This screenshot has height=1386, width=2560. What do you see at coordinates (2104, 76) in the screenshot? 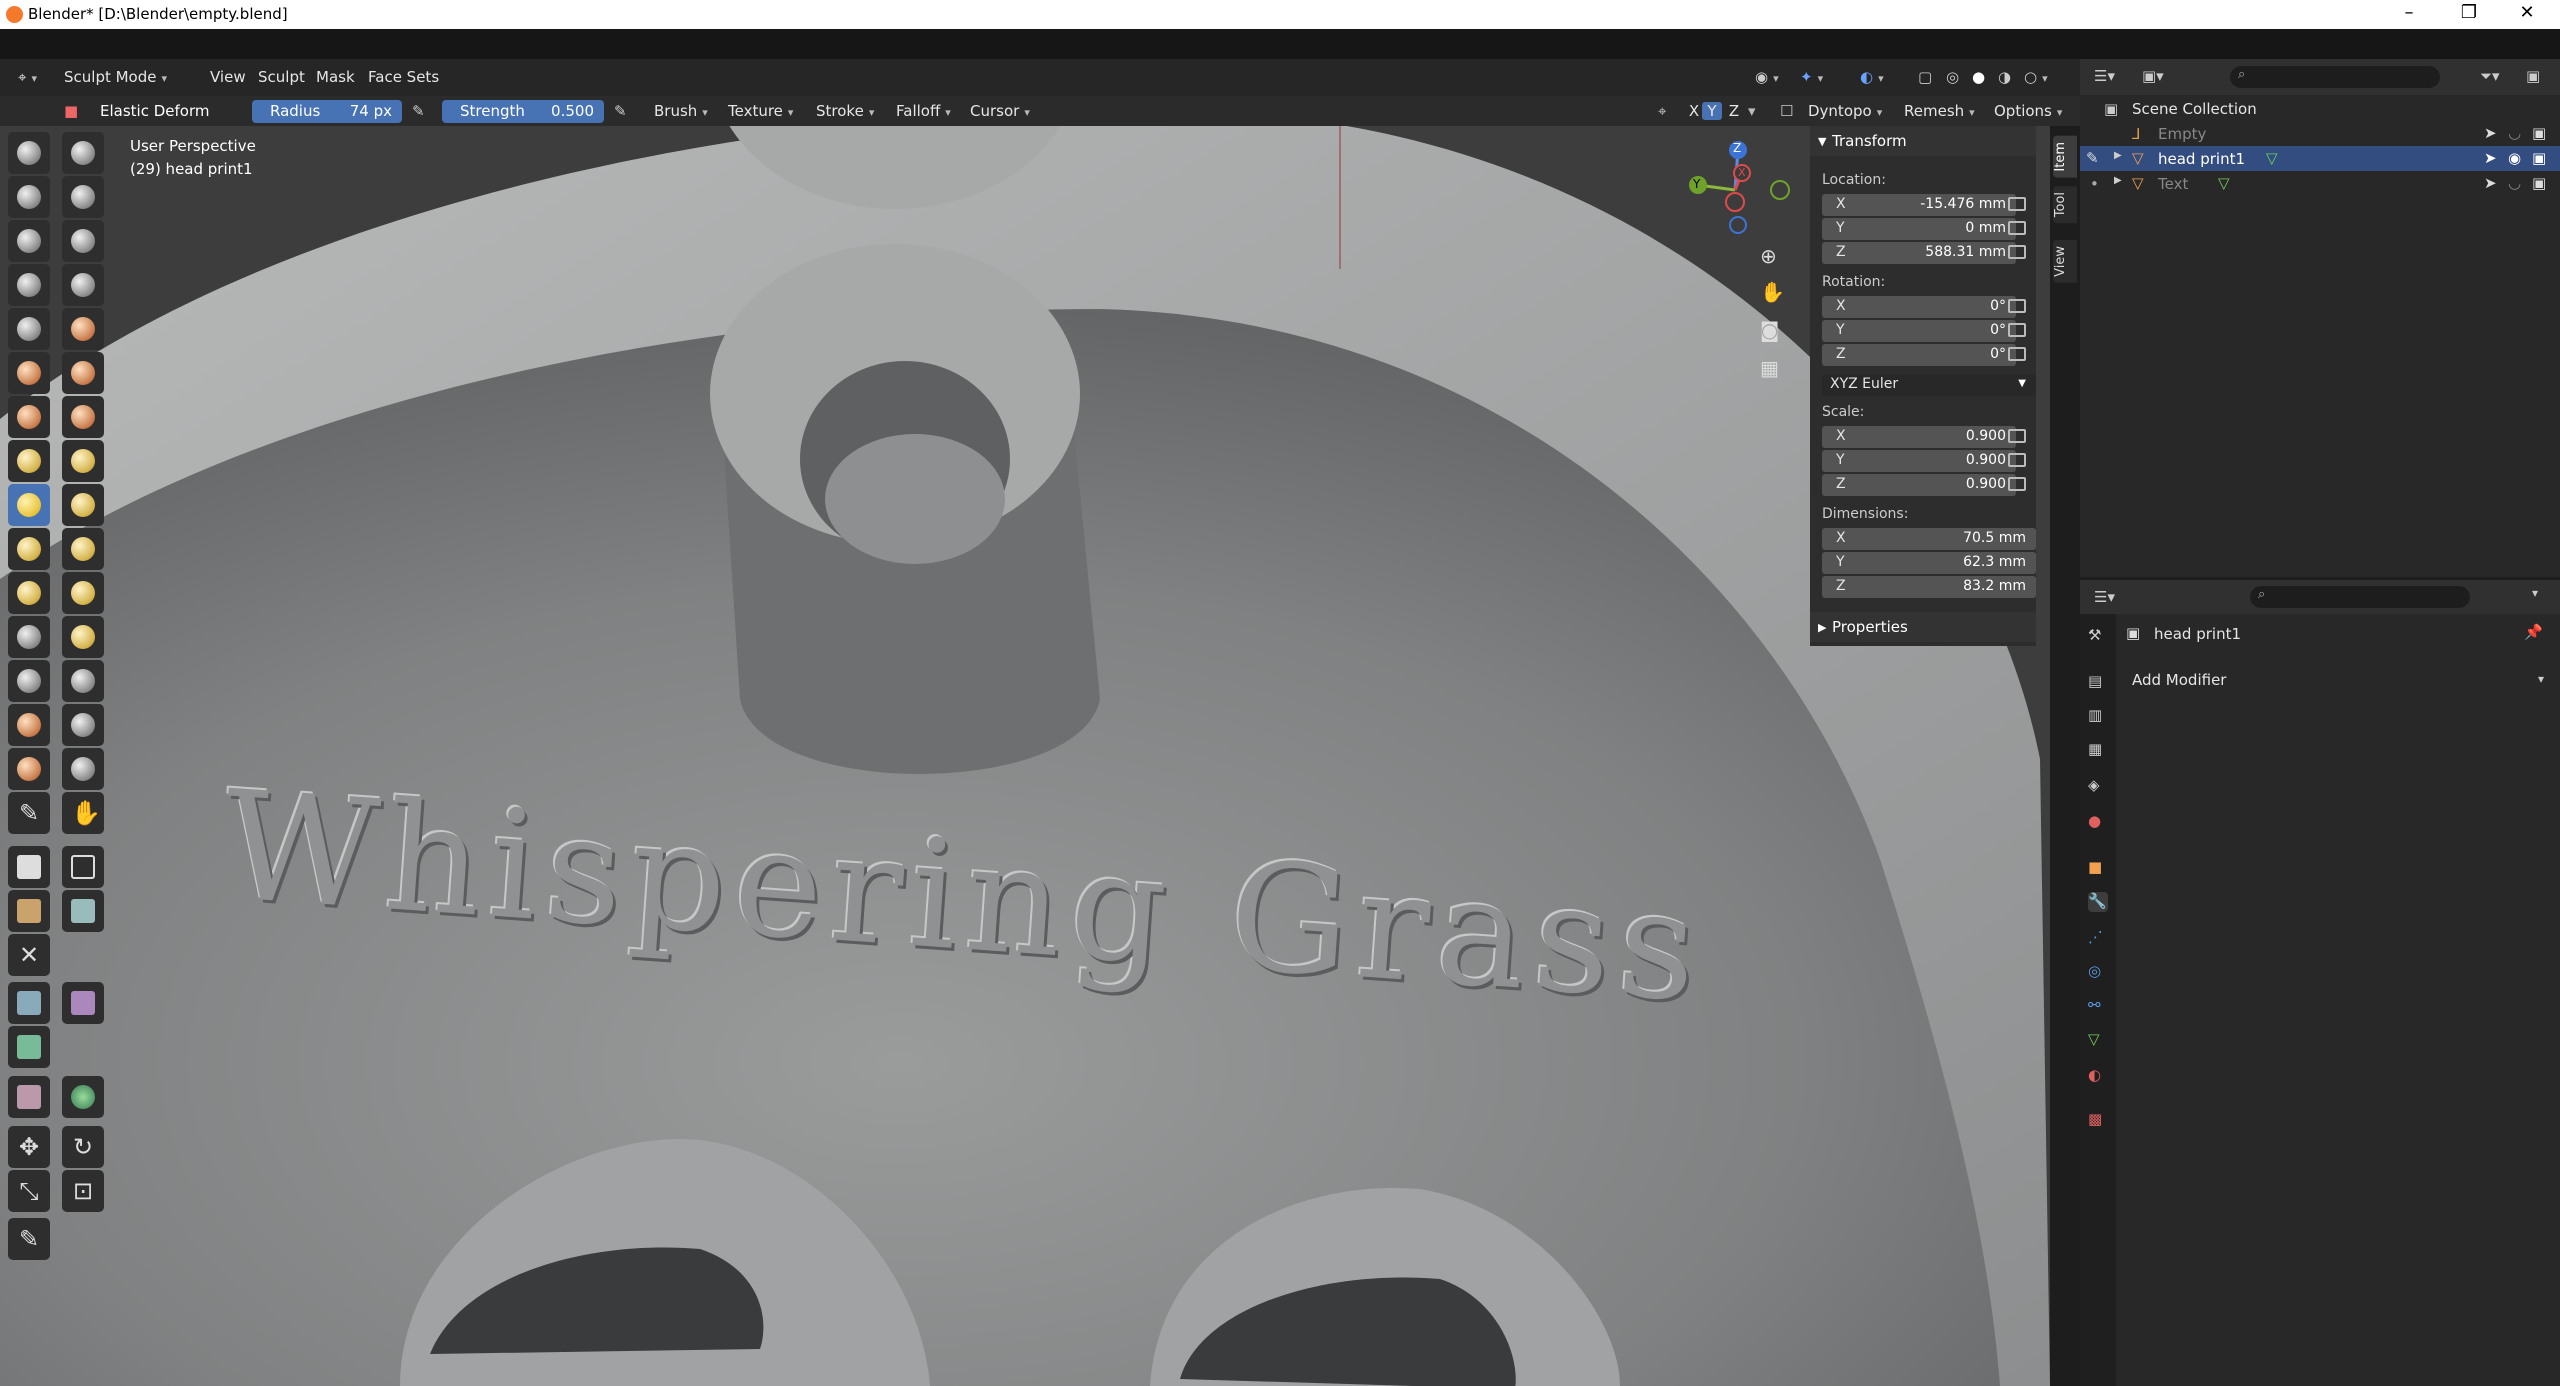
I see `editor-type-icon: ☰▾` at bounding box center [2104, 76].